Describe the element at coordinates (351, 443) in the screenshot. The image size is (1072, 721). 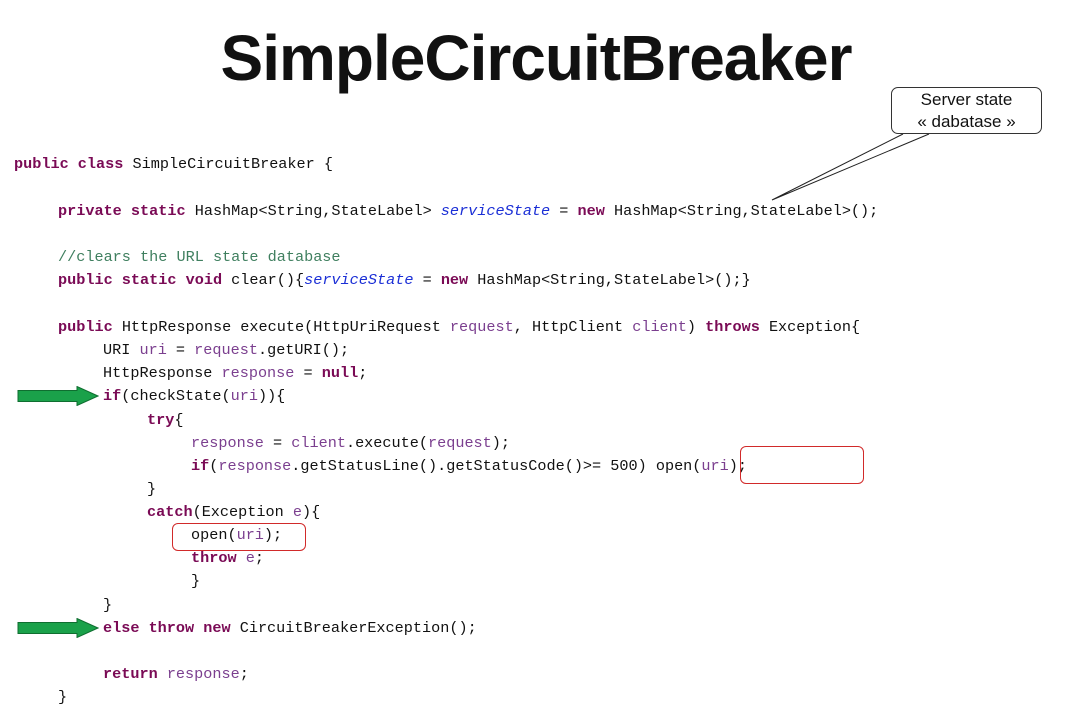
I see `code-line: response = client.execute(request);` at that location.